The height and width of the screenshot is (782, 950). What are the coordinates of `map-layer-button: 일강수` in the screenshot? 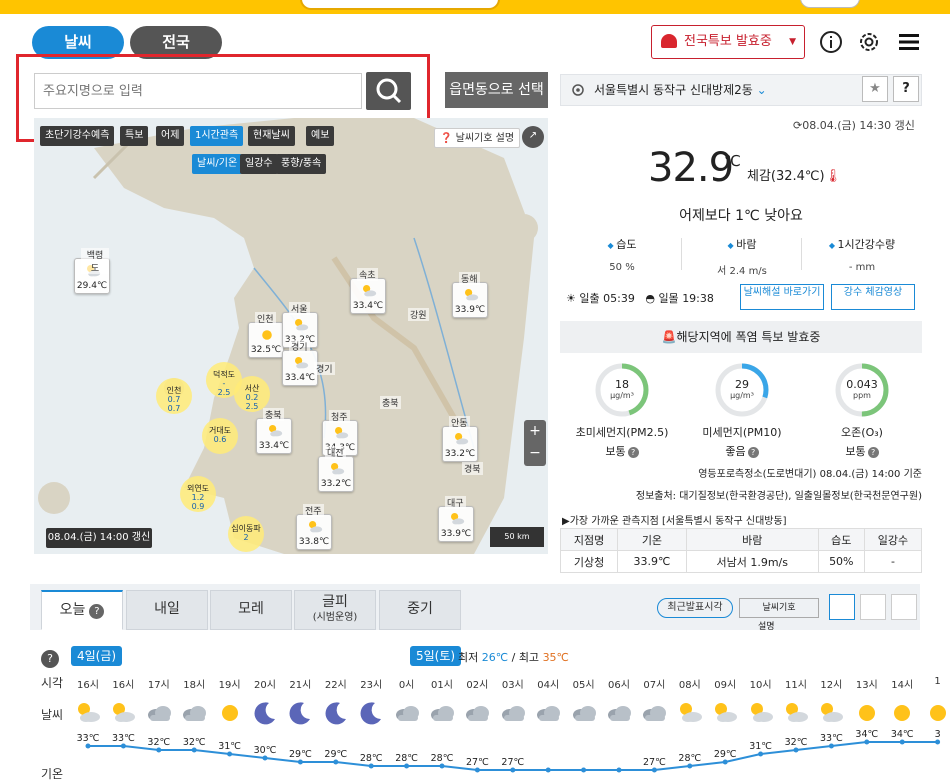 It's located at (259, 164).